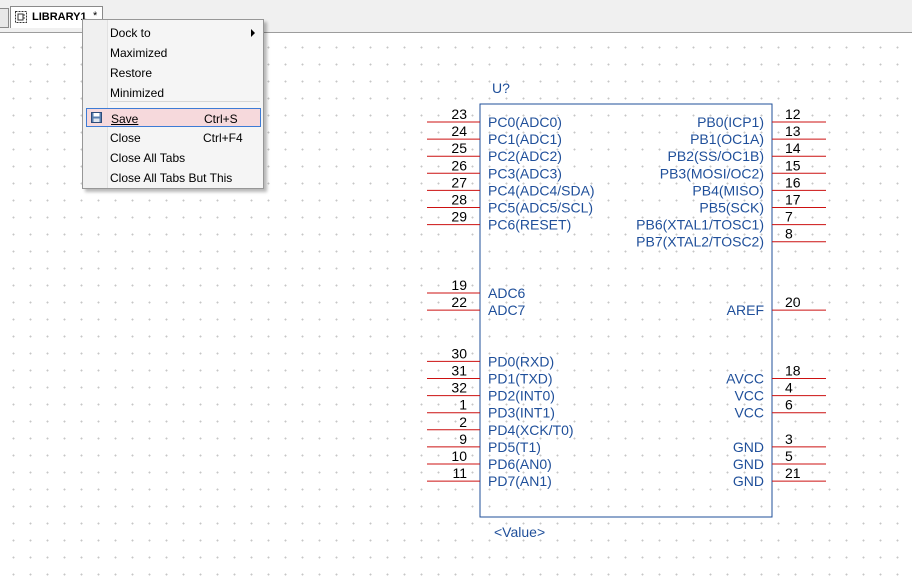 The image size is (912, 580). Describe the element at coordinates (173, 117) in the screenshot. I see `menu-item-save: Save Ctrl+S` at that location.